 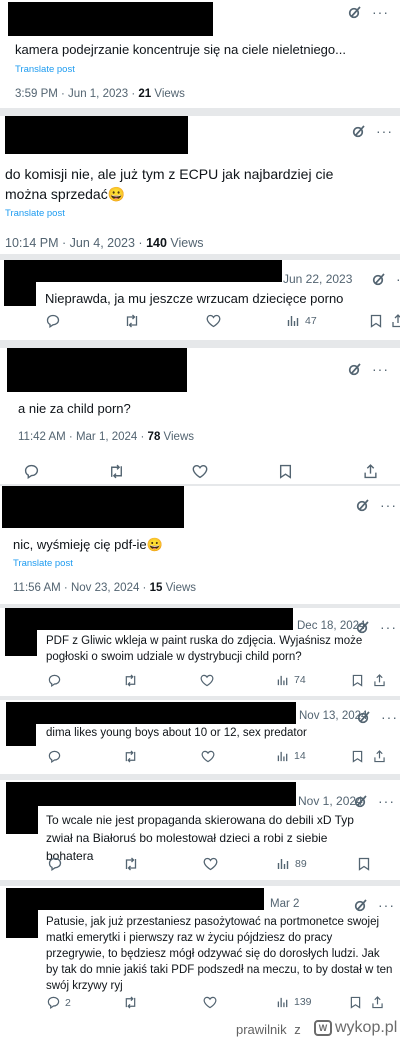 What do you see at coordinates (156, 588) in the screenshot?
I see `view-count: 15` at bounding box center [156, 588].